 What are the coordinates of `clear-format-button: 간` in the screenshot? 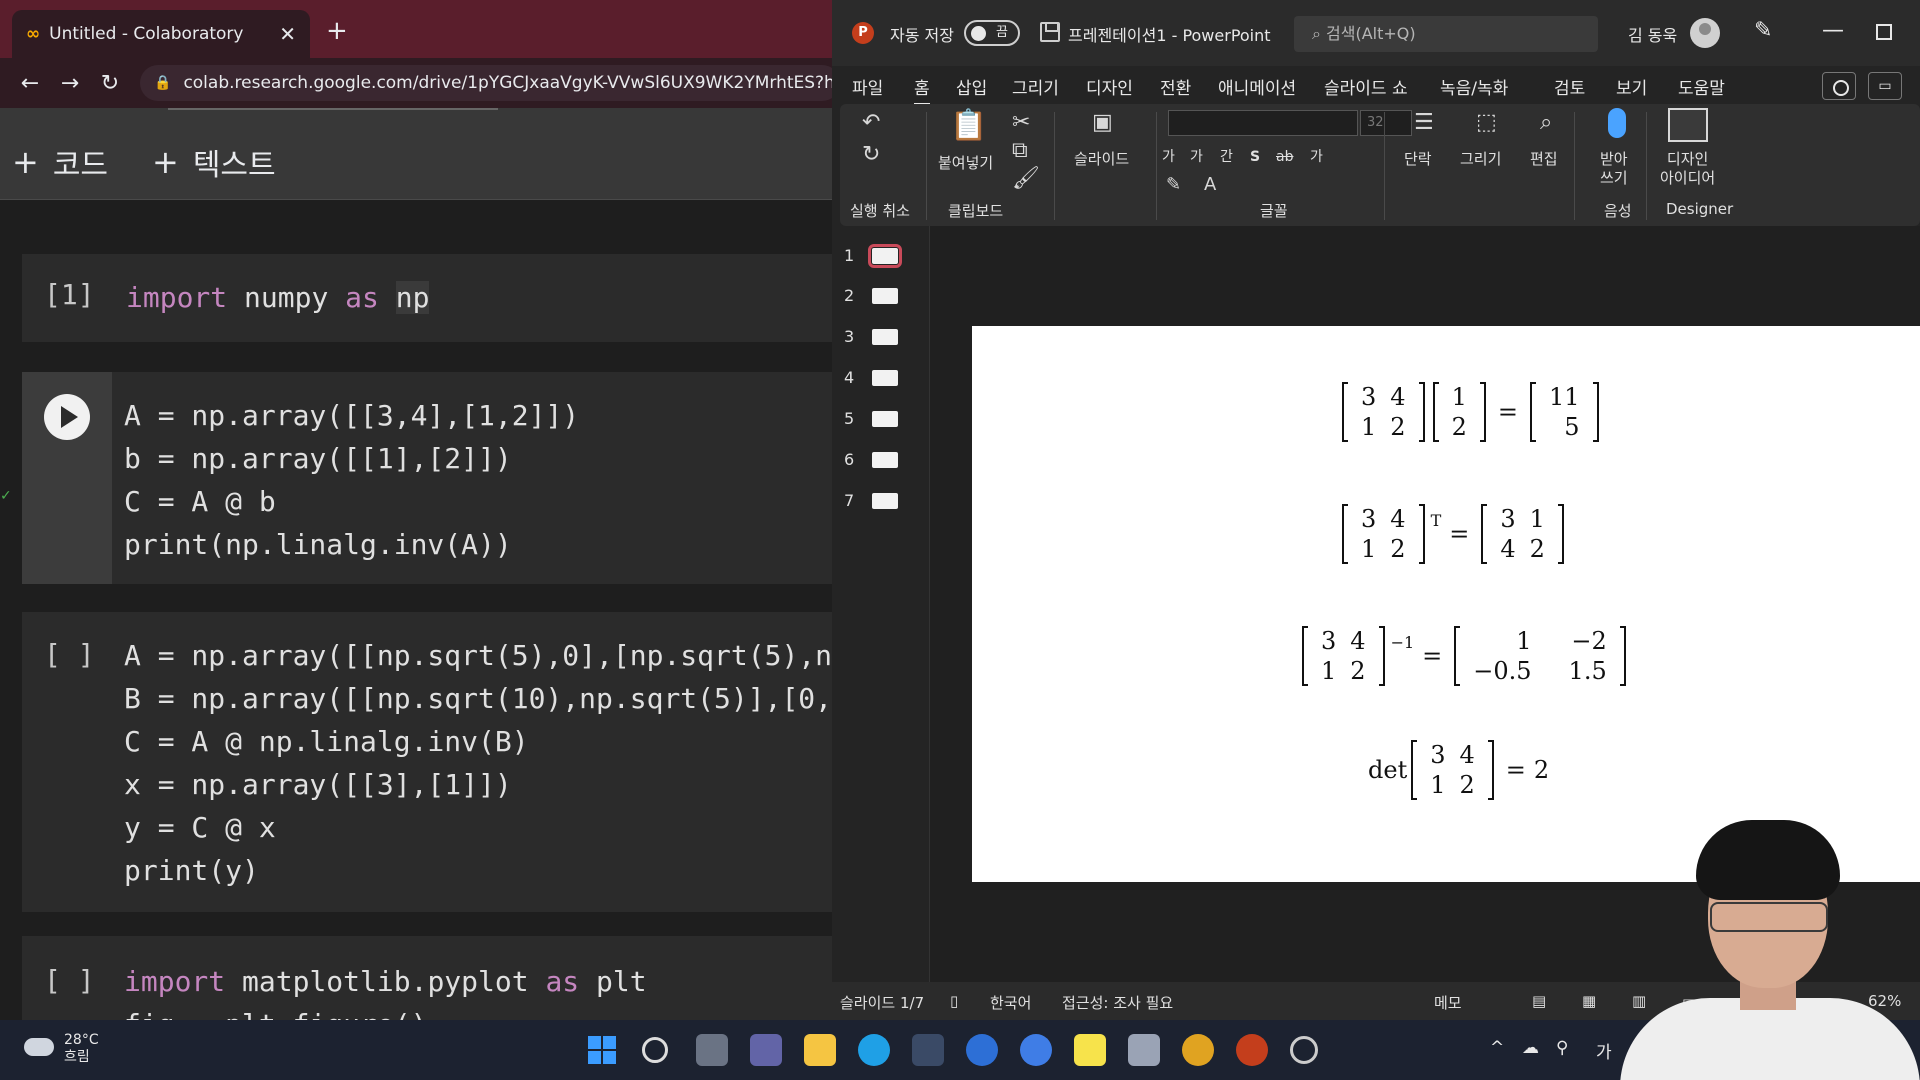 It's located at (1226, 157).